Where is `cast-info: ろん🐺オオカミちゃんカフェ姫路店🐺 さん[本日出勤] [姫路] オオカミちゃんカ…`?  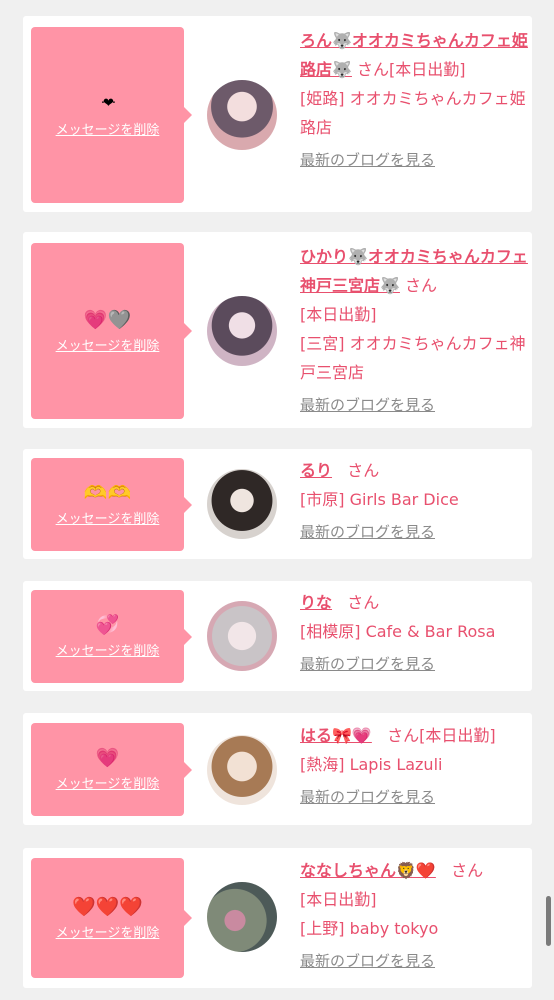
cast-info: ろん🐺オオカミちゃんカフェ姫路店🐺 さん[本日出勤] [姫路] オオカミちゃんカ… is located at coordinates (414, 100).